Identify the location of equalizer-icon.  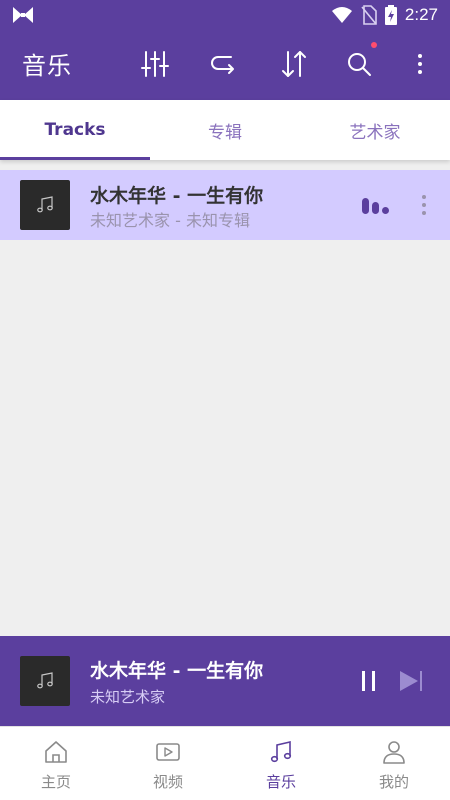
(155, 64).